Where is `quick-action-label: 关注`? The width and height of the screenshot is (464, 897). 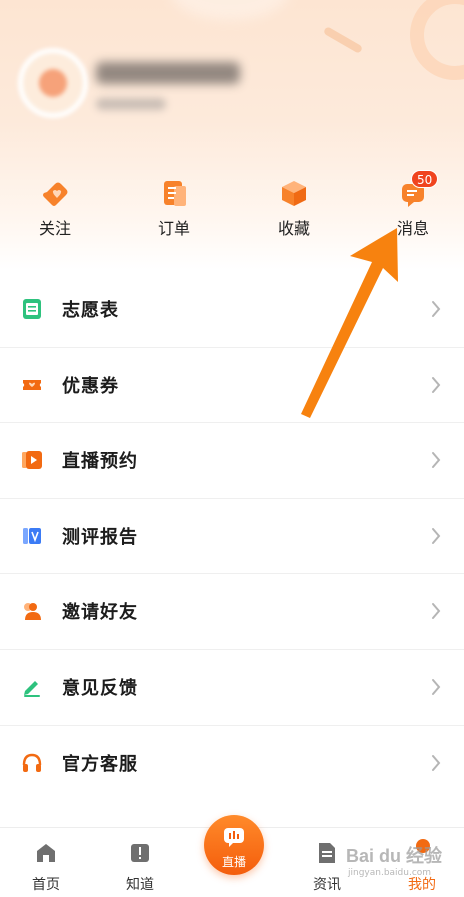
quick-action-label: 关注 is located at coordinates (54, 228).